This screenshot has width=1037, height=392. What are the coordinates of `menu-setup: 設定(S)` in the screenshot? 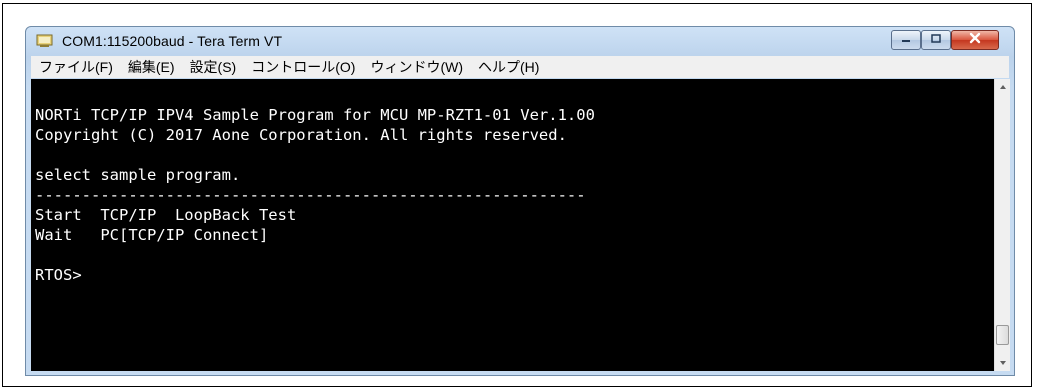 It's located at (213, 67).